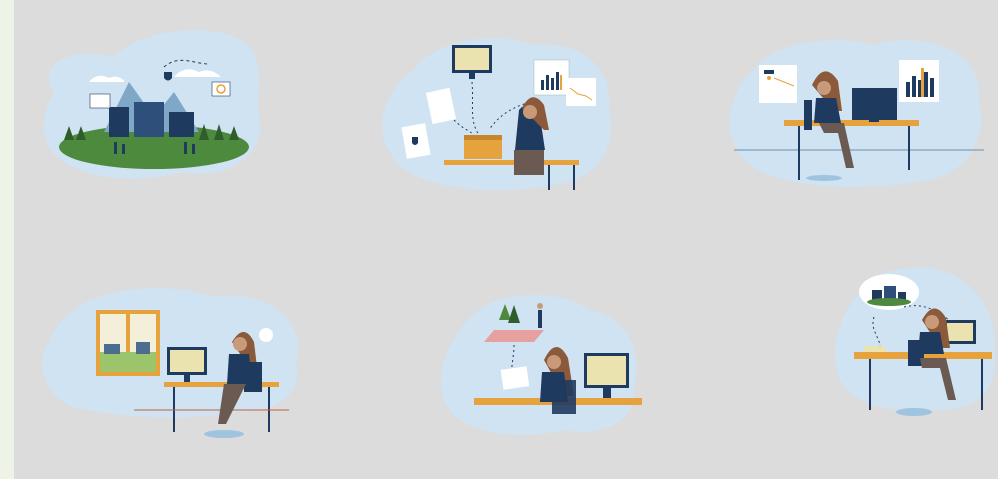  I want to click on data-collection-scene, so click(497, 114).